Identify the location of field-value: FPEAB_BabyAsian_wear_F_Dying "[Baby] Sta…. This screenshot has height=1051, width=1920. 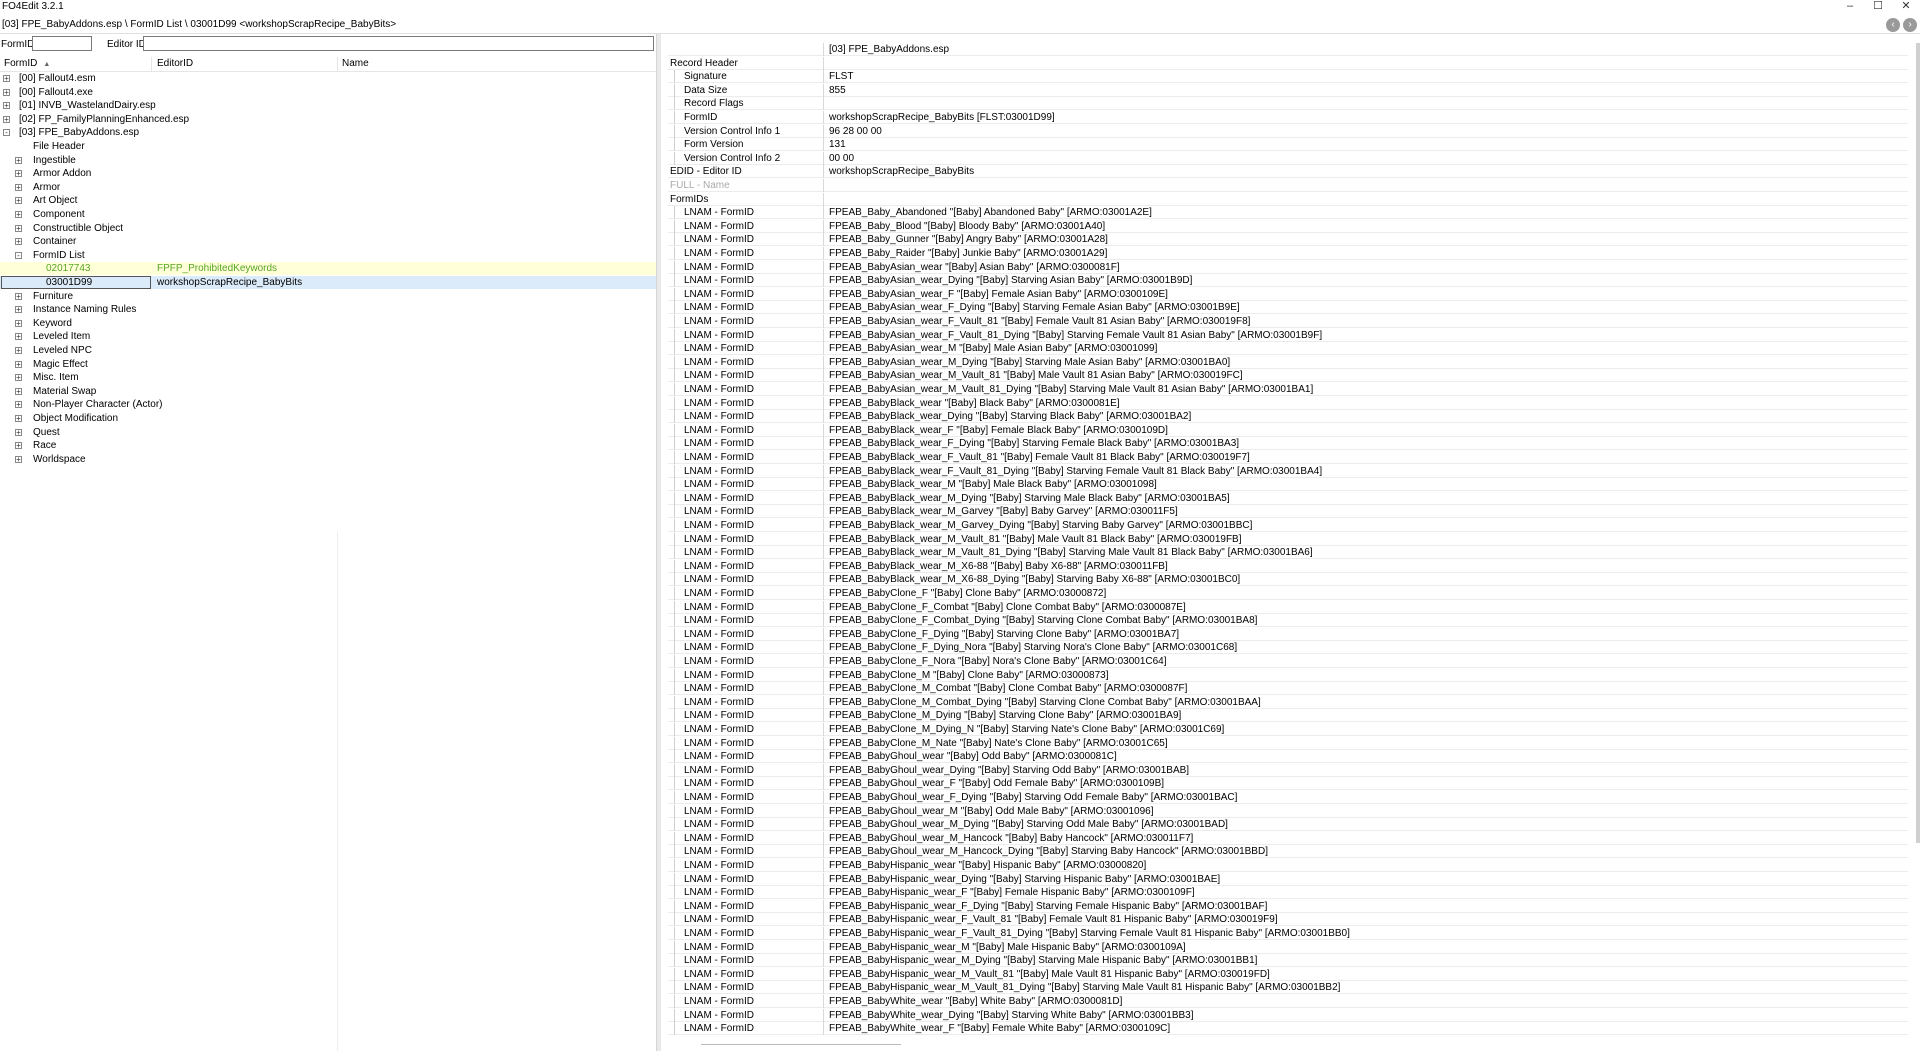
(1034, 307).